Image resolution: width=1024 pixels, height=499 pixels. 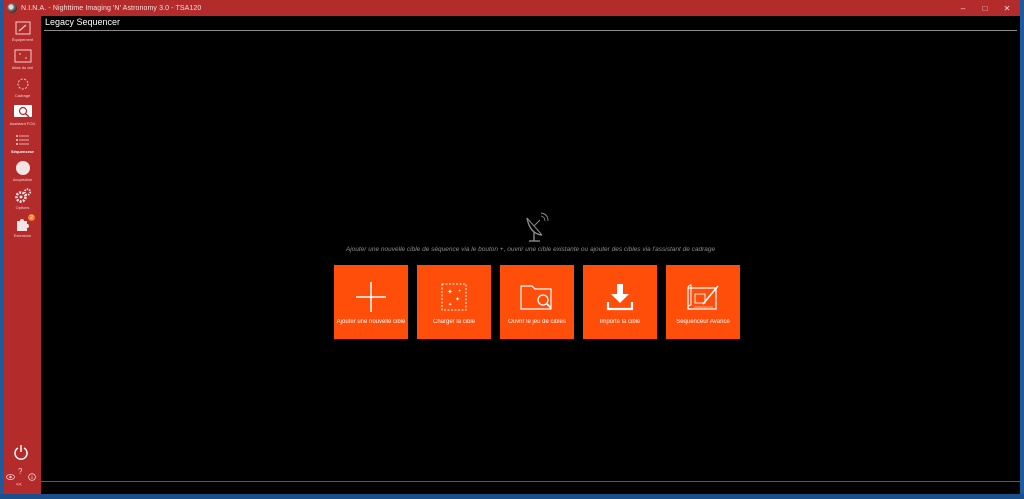 I want to click on blueprint-icon, so click(x=703, y=297).